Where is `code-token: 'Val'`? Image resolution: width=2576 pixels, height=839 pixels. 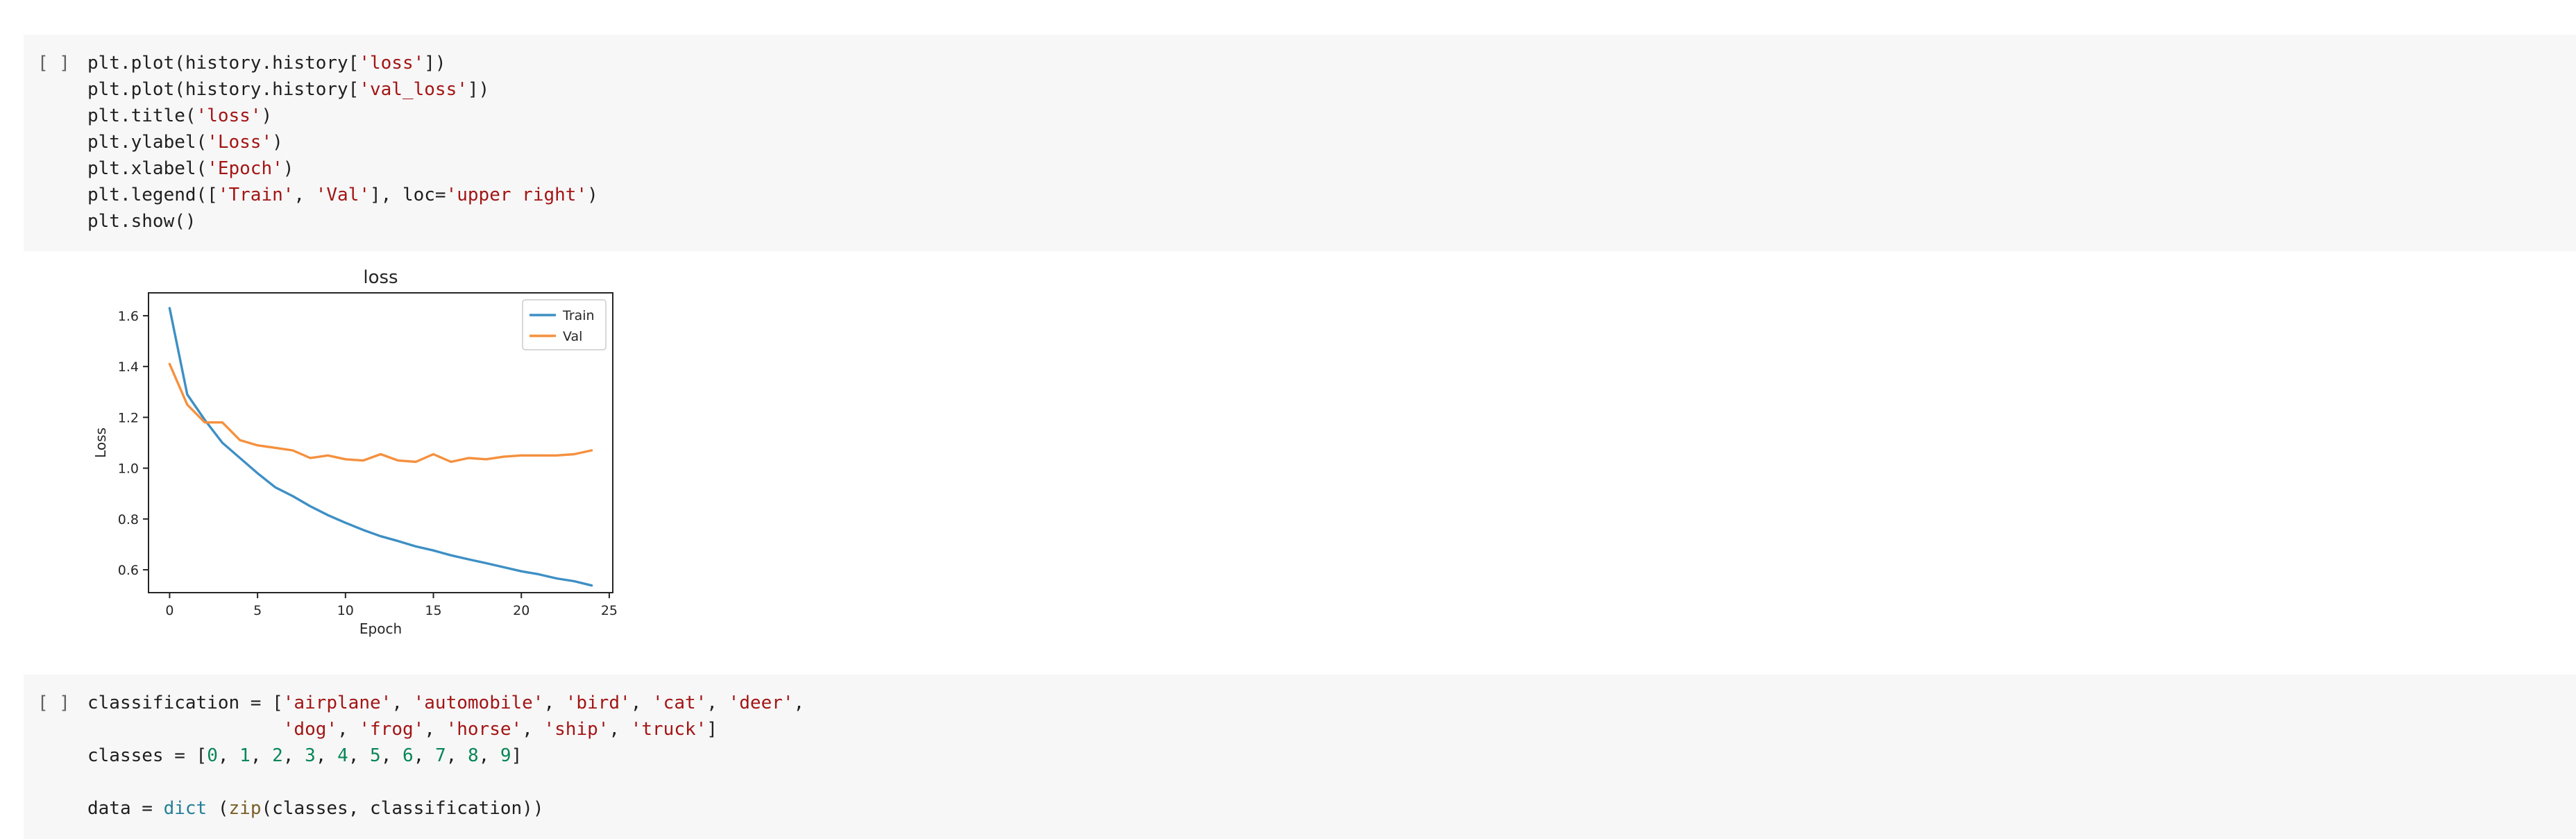 code-token: 'Val' is located at coordinates (343, 195).